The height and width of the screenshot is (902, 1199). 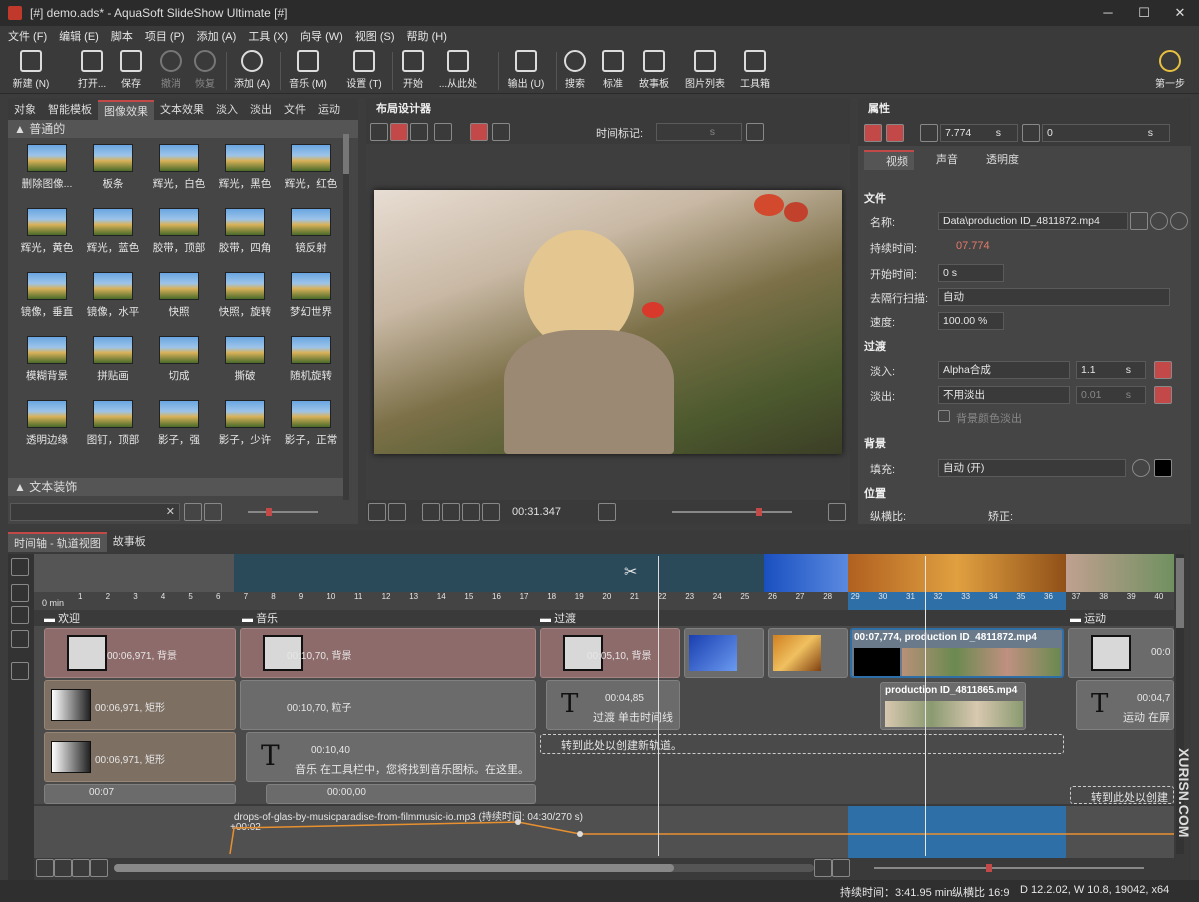 What do you see at coordinates (1122, 795) in the screenshot?
I see `new-track-dropzone-motion: 转到此处以创建` at bounding box center [1122, 795].